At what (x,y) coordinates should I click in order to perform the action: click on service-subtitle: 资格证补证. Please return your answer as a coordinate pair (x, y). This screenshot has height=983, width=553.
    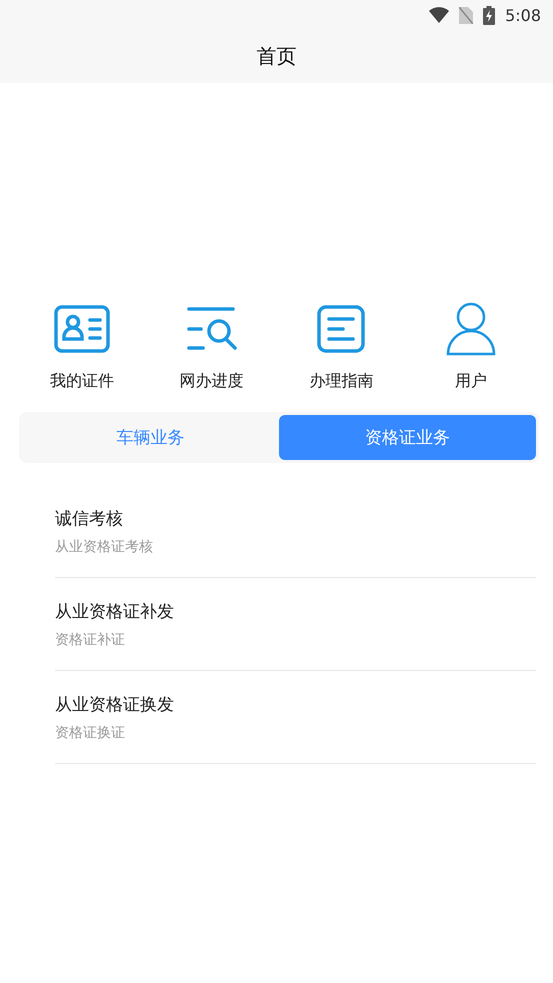
    Looking at the image, I should click on (90, 639).